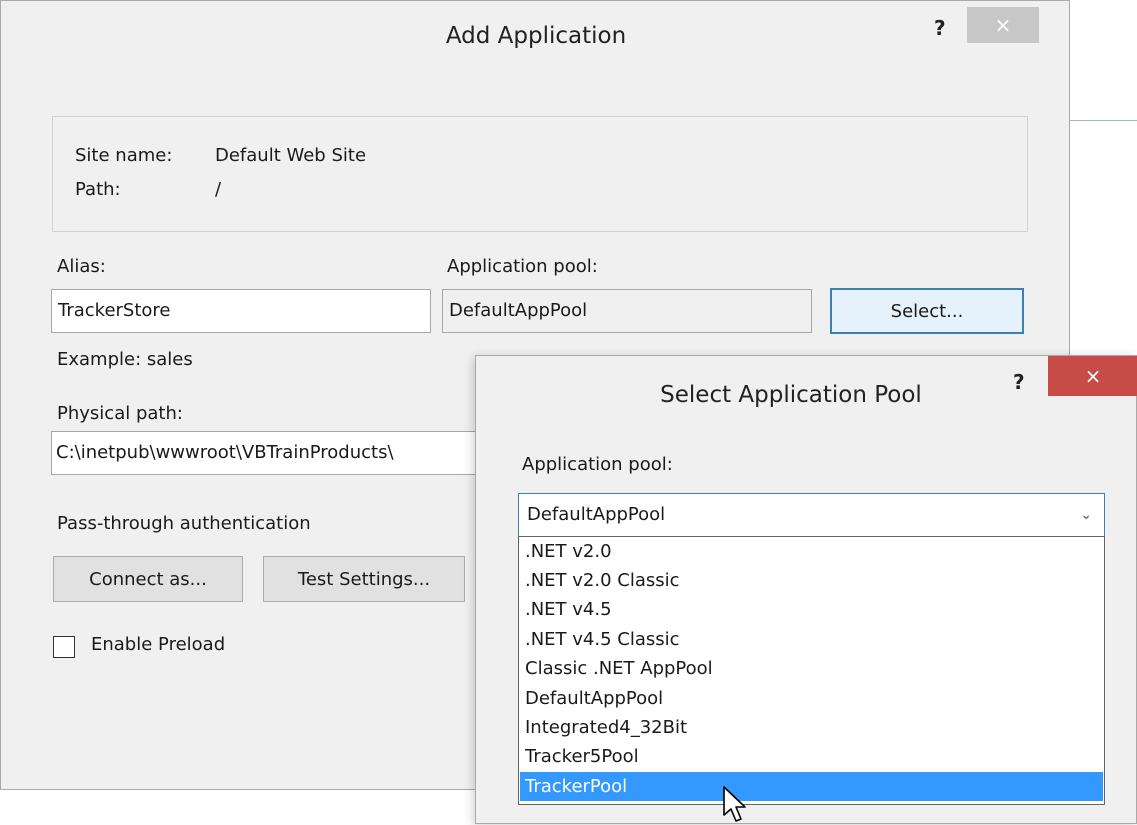  What do you see at coordinates (81, 266) in the screenshot?
I see `alias-label: Alias:` at bounding box center [81, 266].